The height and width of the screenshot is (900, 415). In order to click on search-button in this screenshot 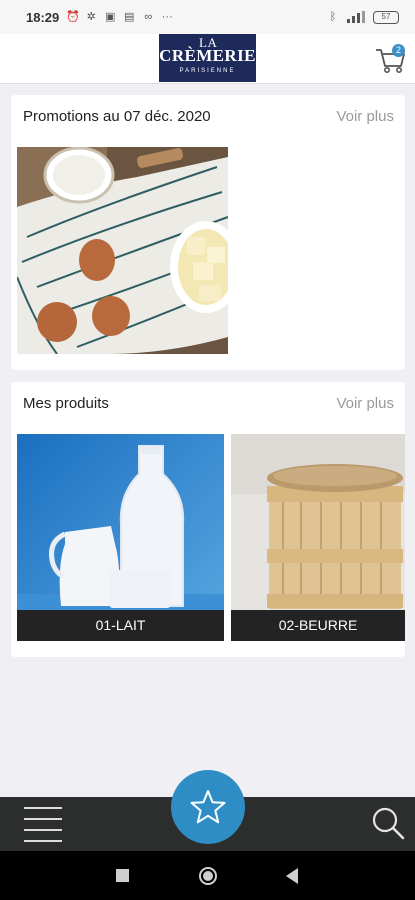, I will do `click(388, 823)`.